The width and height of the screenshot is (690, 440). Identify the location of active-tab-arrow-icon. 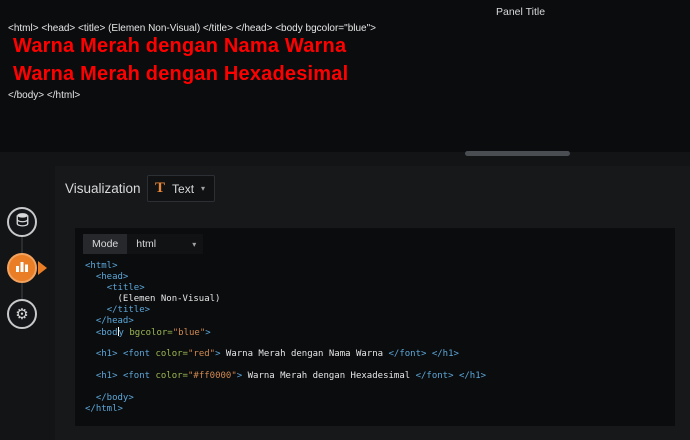
(42, 268).